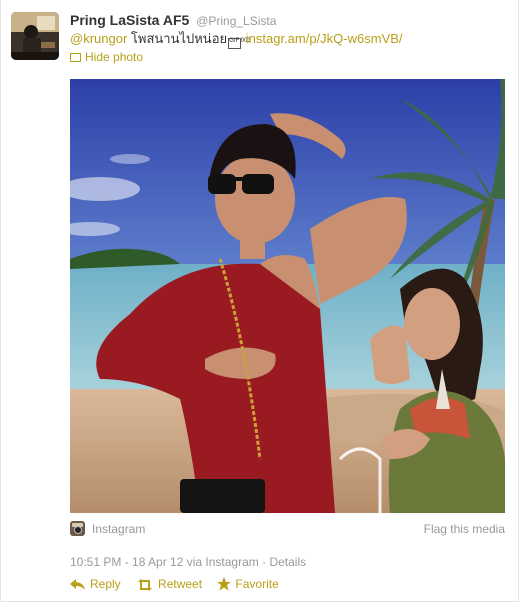  Describe the element at coordinates (114, 57) in the screenshot. I see `hide-photo-label: Hide photo` at that location.